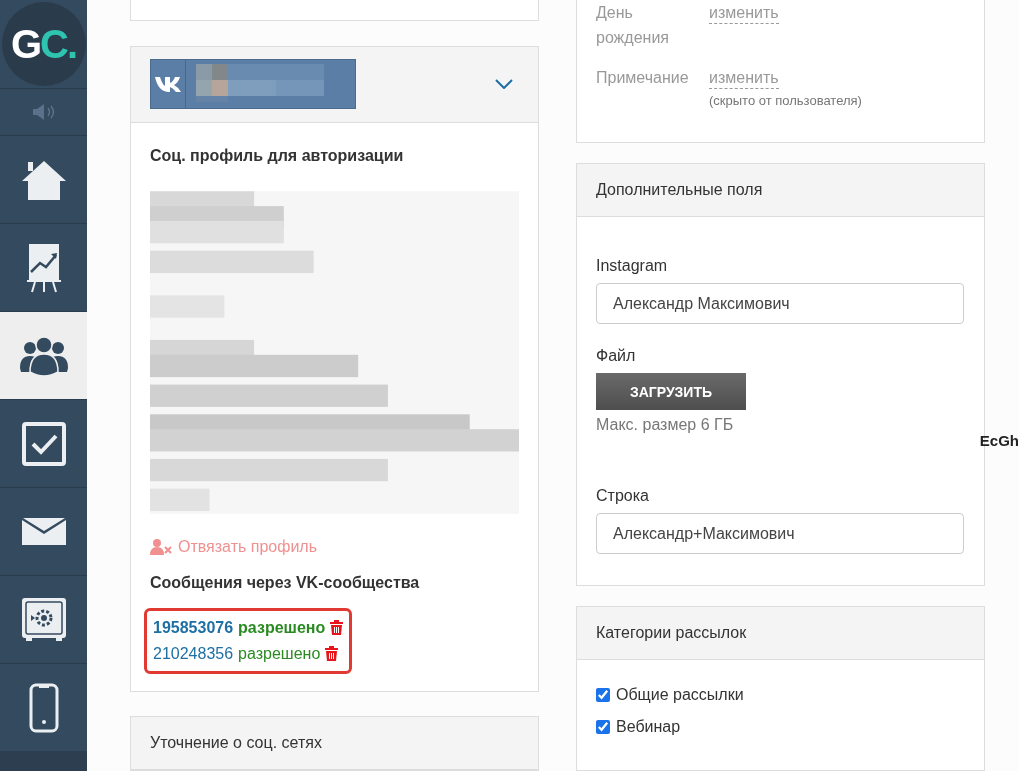 The width and height of the screenshot is (1019, 771). I want to click on section-title: Сообщения через VK-сообщества, so click(285, 582).